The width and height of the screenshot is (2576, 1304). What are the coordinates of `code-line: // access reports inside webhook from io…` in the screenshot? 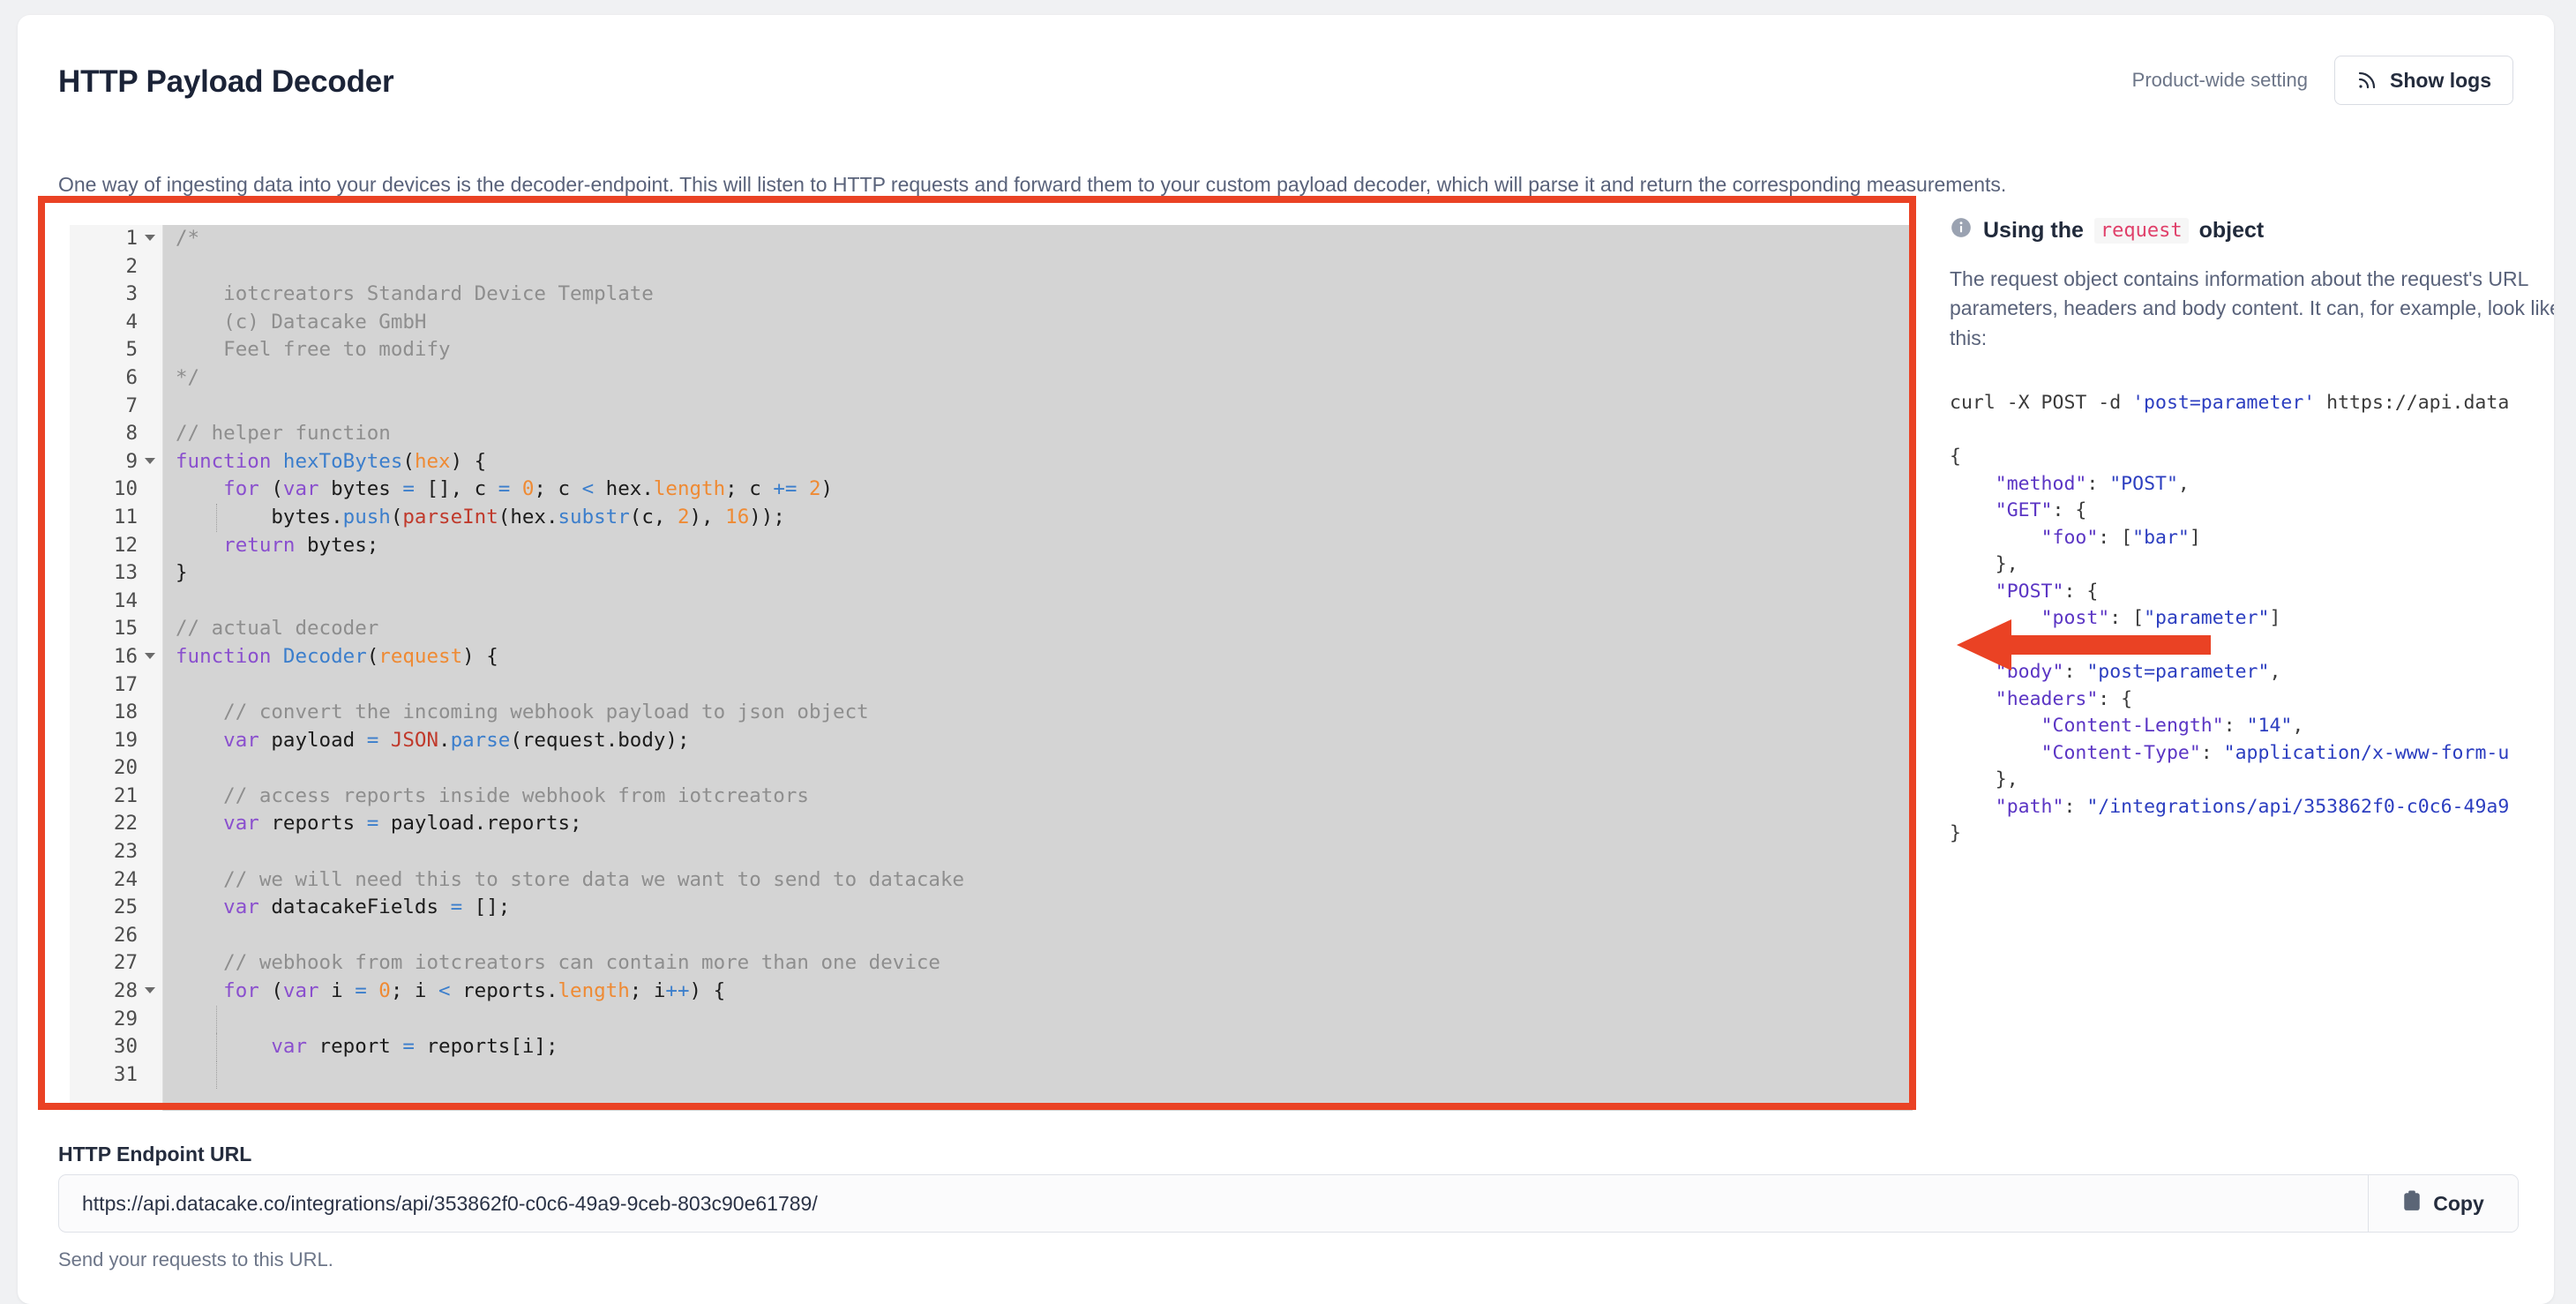 It's located at (492, 795).